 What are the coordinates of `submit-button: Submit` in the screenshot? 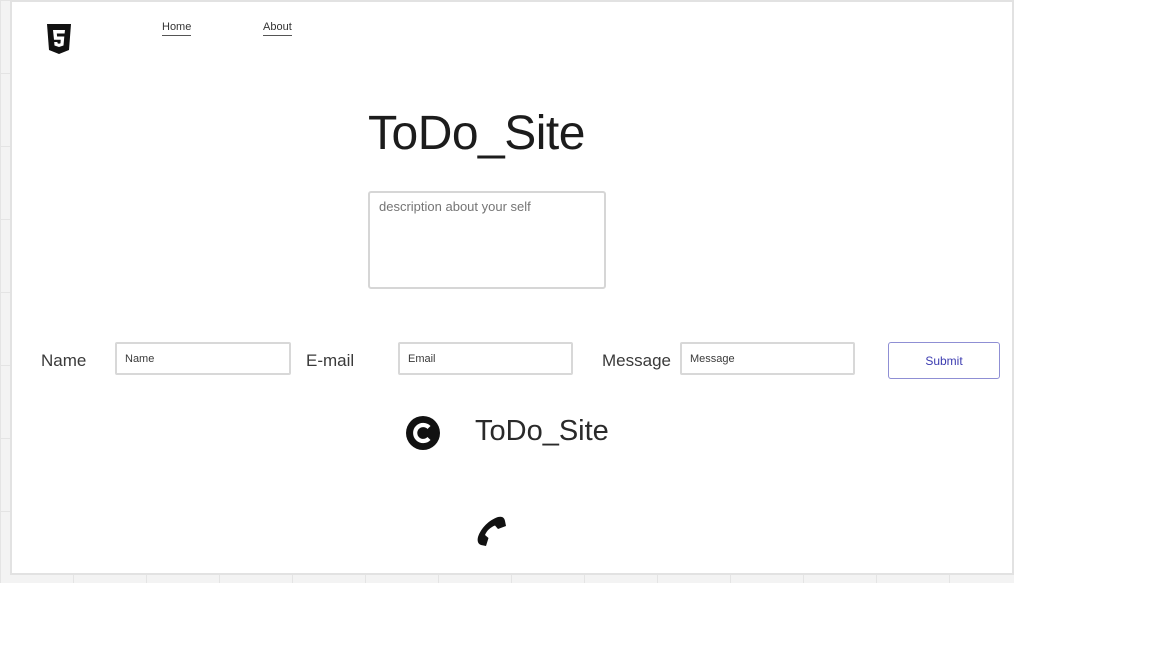 It's located at (944, 360).